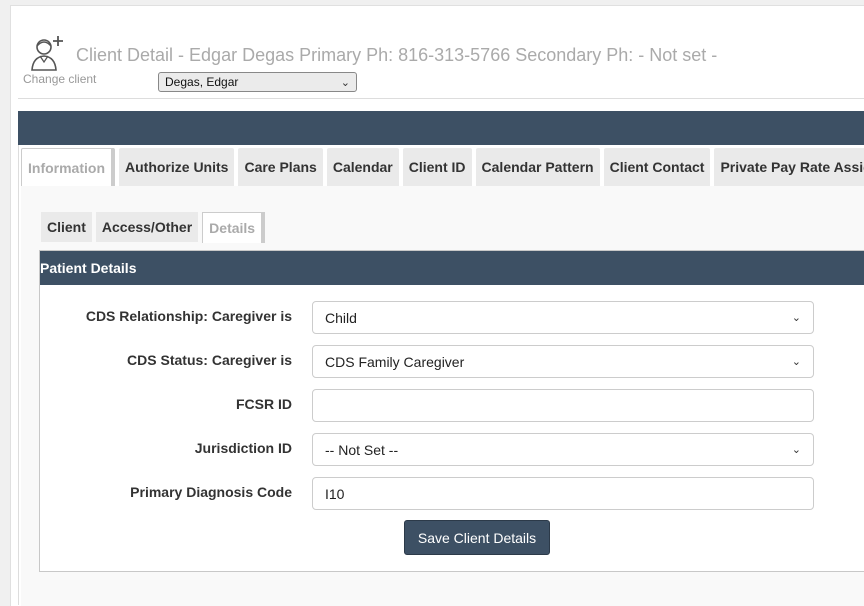 This screenshot has width=864, height=606. Describe the element at coordinates (202, 82) in the screenshot. I see `client-select-value: Degas, Edgar` at that location.